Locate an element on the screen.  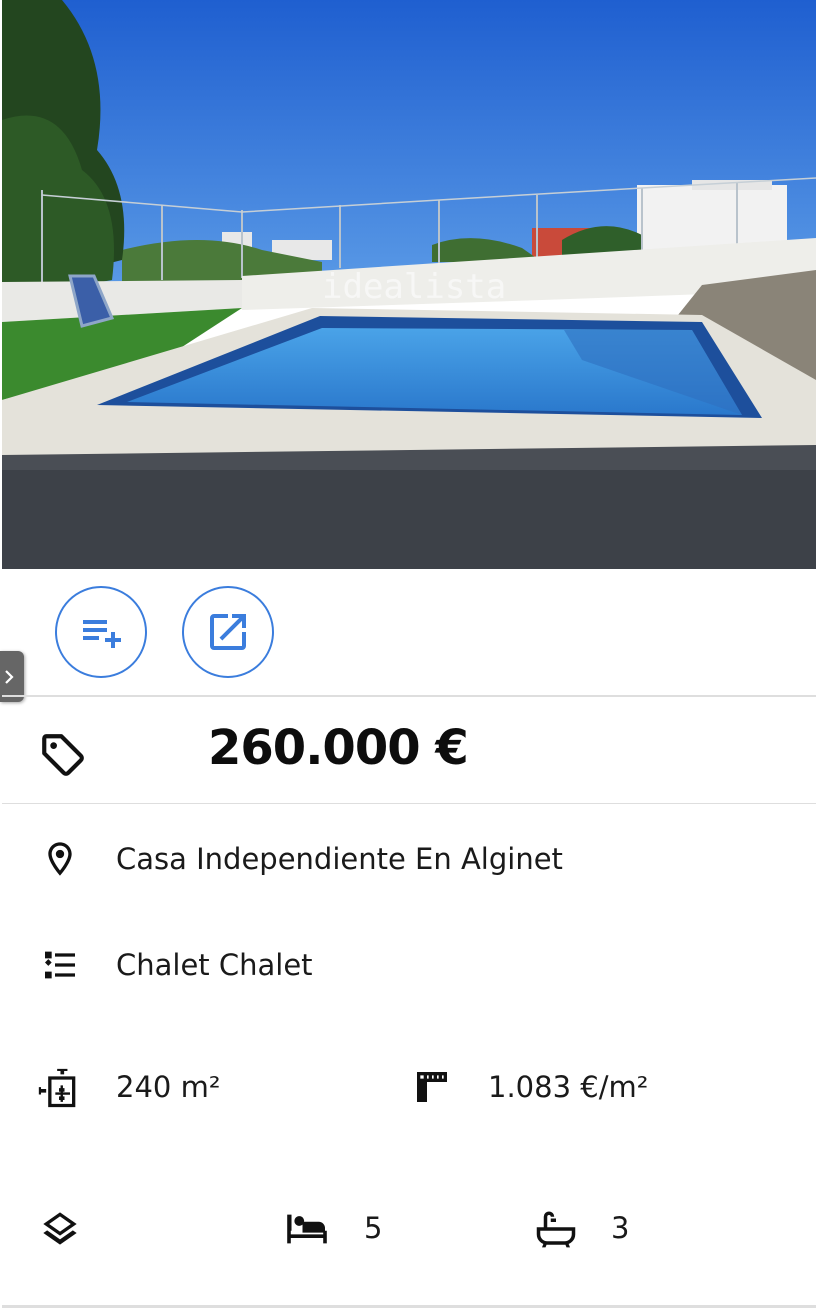
list-icon is located at coordinates (60, 965).